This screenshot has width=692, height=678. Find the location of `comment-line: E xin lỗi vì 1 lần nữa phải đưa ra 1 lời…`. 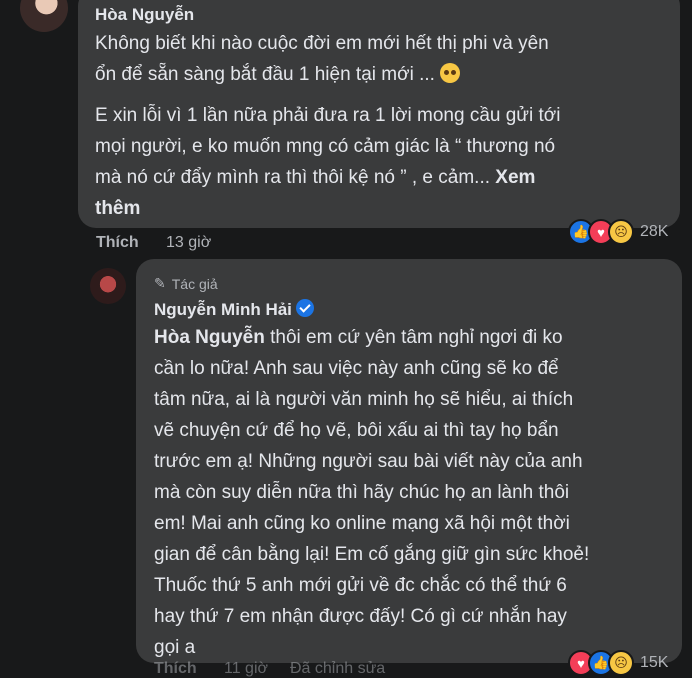

comment-line: E xin lỗi vì 1 lần nữa phải đưa ra 1 lời… is located at coordinates (328, 115).